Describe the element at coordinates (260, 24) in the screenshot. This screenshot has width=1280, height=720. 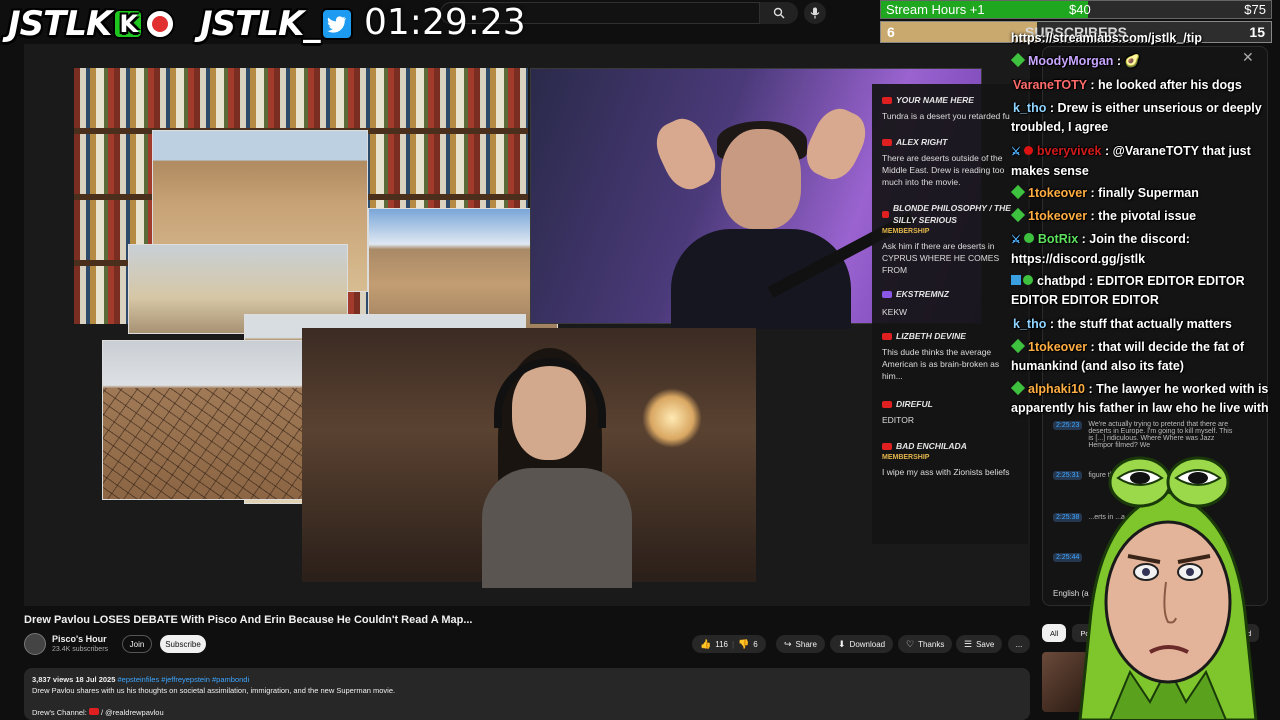
I see `brand-text: JSTLK_` at that location.